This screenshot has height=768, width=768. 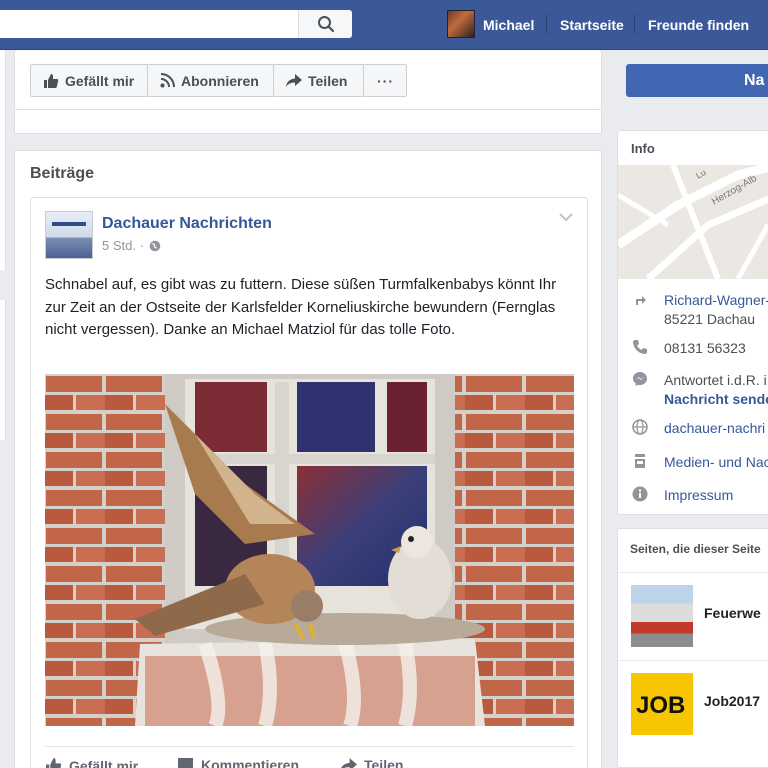 I want to click on category-link: Medien- und Nac, so click(x=716, y=462).